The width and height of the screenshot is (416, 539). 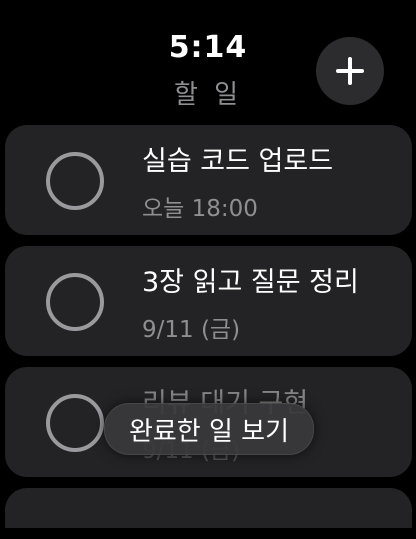 I want to click on task-due: 9/11 (금), so click(x=191, y=330).